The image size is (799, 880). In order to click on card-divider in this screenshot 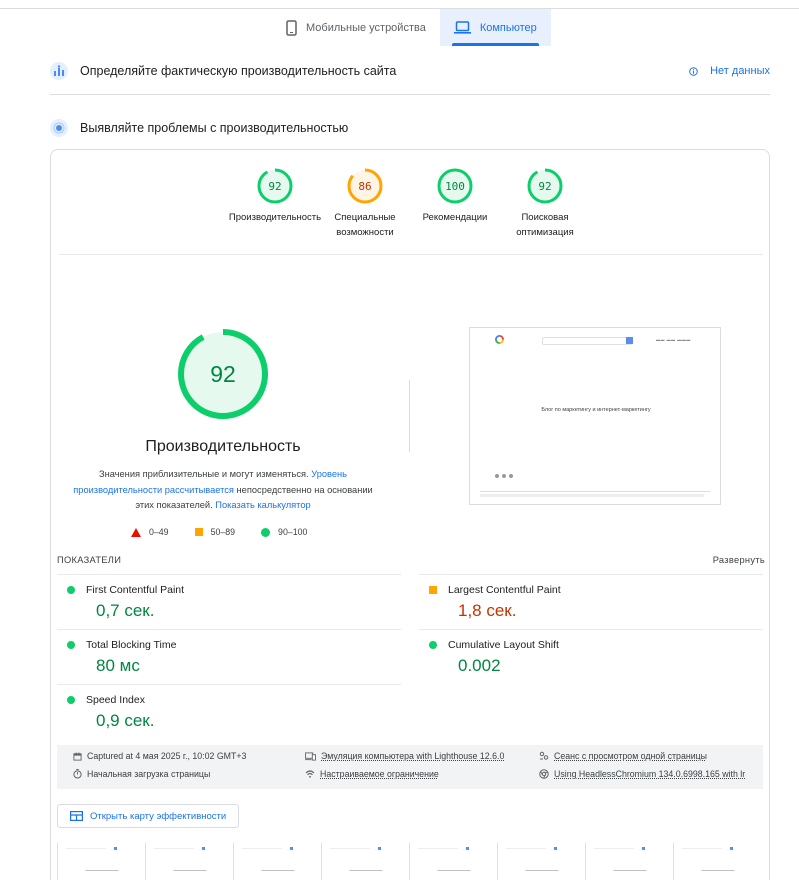, I will do `click(411, 254)`.